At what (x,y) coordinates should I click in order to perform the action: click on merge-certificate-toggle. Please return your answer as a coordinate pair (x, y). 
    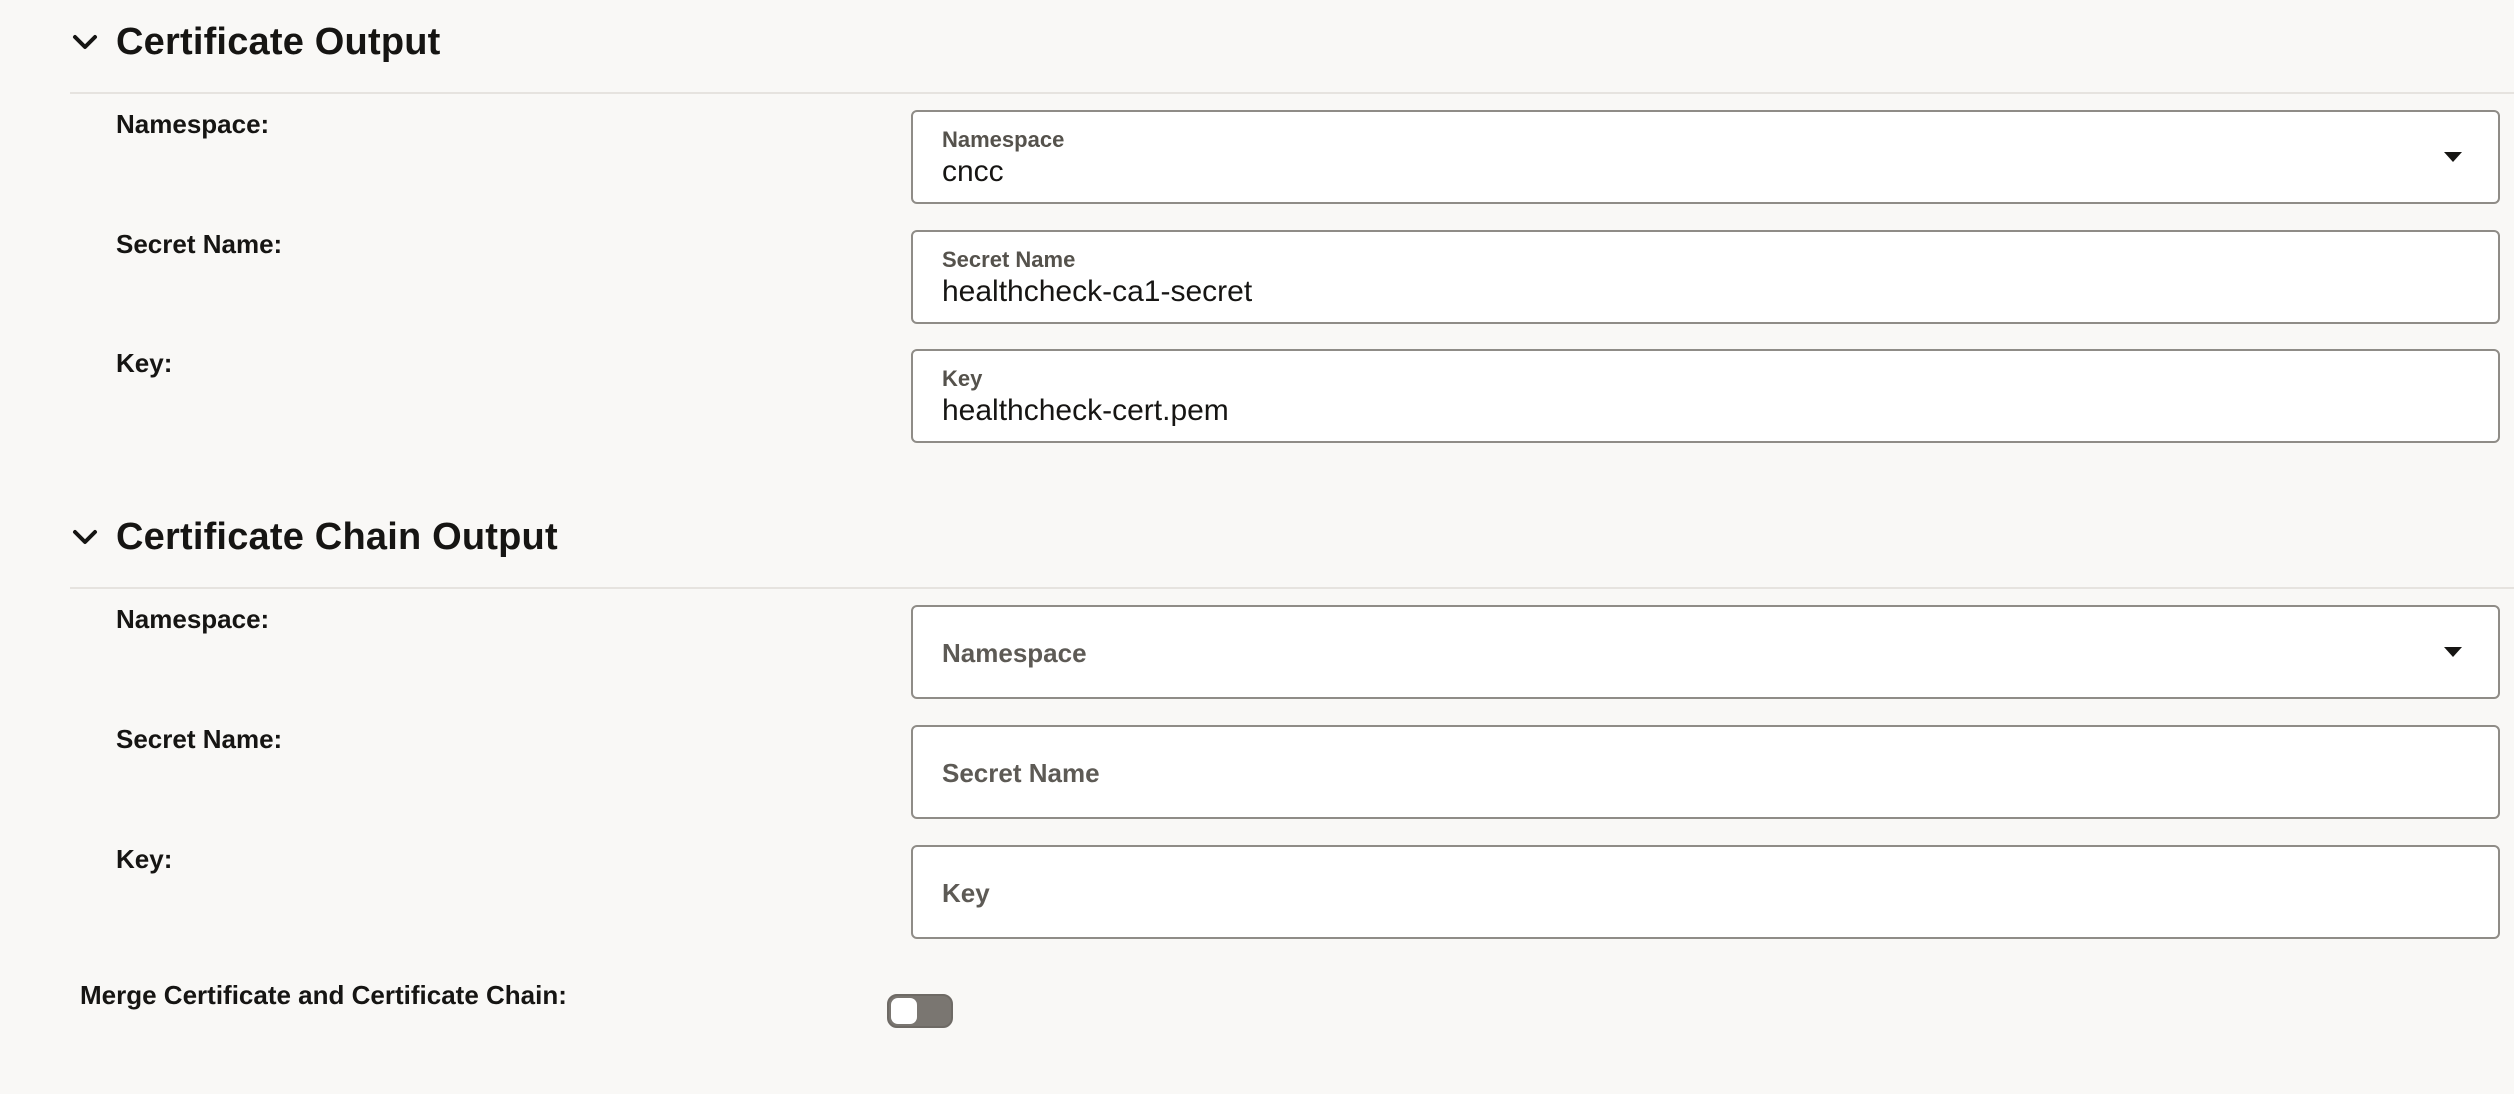
    Looking at the image, I should click on (920, 1011).